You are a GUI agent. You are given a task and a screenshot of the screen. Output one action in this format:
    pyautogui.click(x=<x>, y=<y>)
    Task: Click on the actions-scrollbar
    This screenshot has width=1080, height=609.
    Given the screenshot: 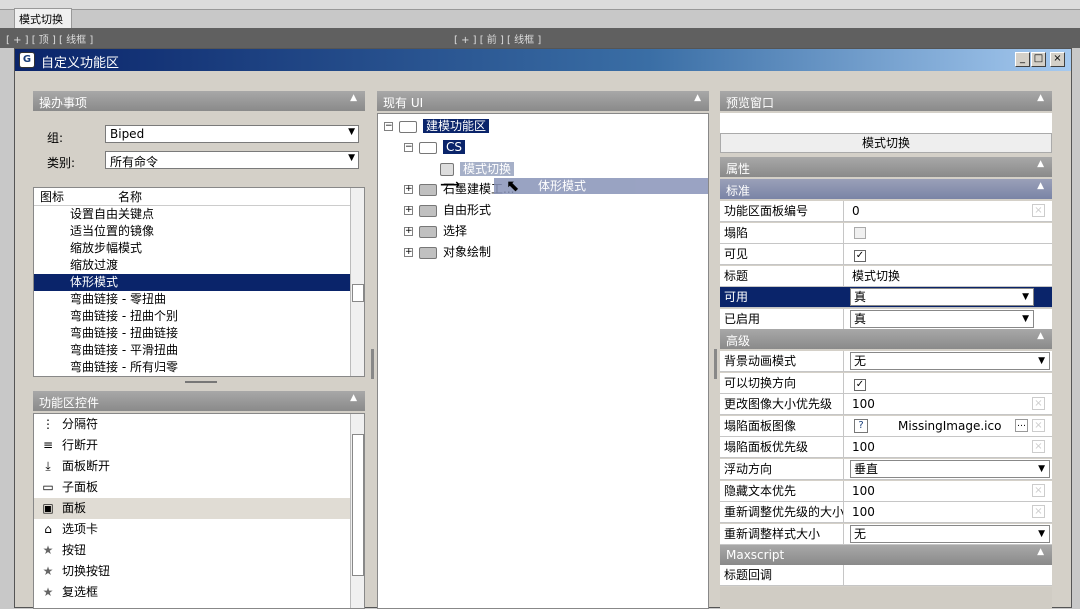 What is the action you would take?
    pyautogui.click(x=357, y=282)
    